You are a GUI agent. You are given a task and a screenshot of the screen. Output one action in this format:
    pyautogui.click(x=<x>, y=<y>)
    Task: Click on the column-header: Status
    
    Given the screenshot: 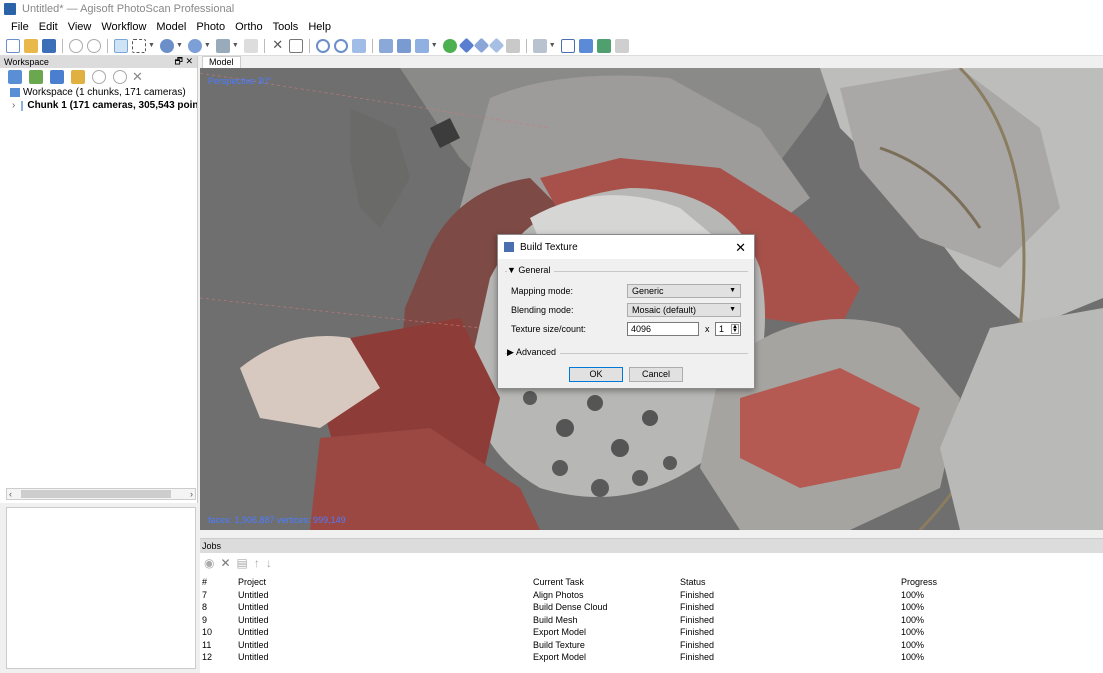 What is the action you would take?
    pyautogui.click(x=693, y=582)
    